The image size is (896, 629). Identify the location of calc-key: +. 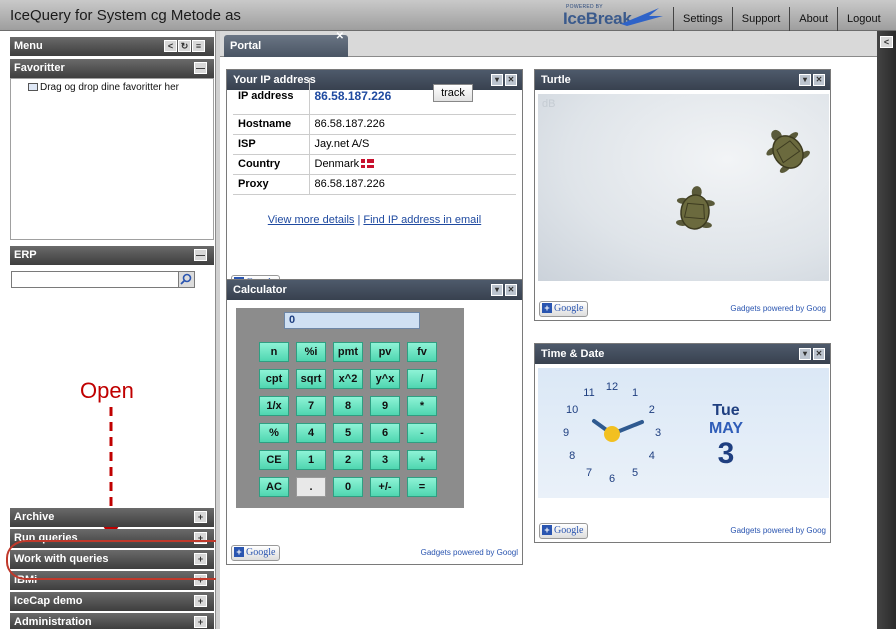
(422, 460).